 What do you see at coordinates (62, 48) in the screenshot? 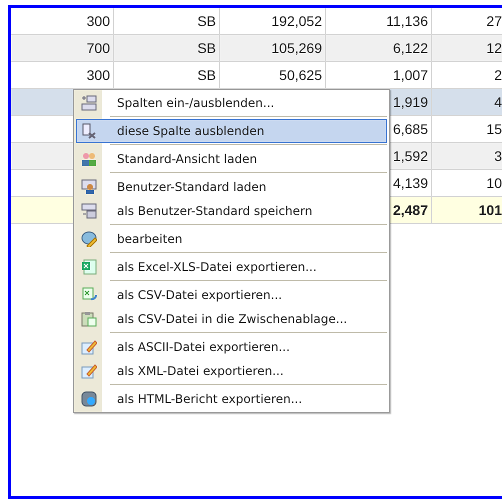
I see `table-cell: 700` at bounding box center [62, 48].